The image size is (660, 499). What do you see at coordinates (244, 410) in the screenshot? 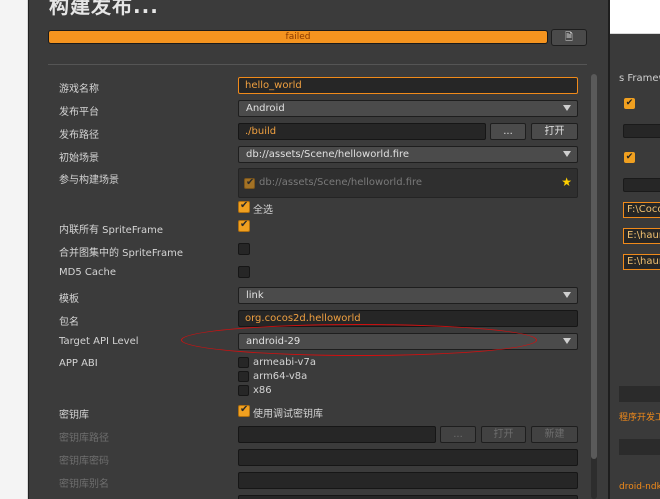
I see `use-debug-keystore-checkbox` at bounding box center [244, 410].